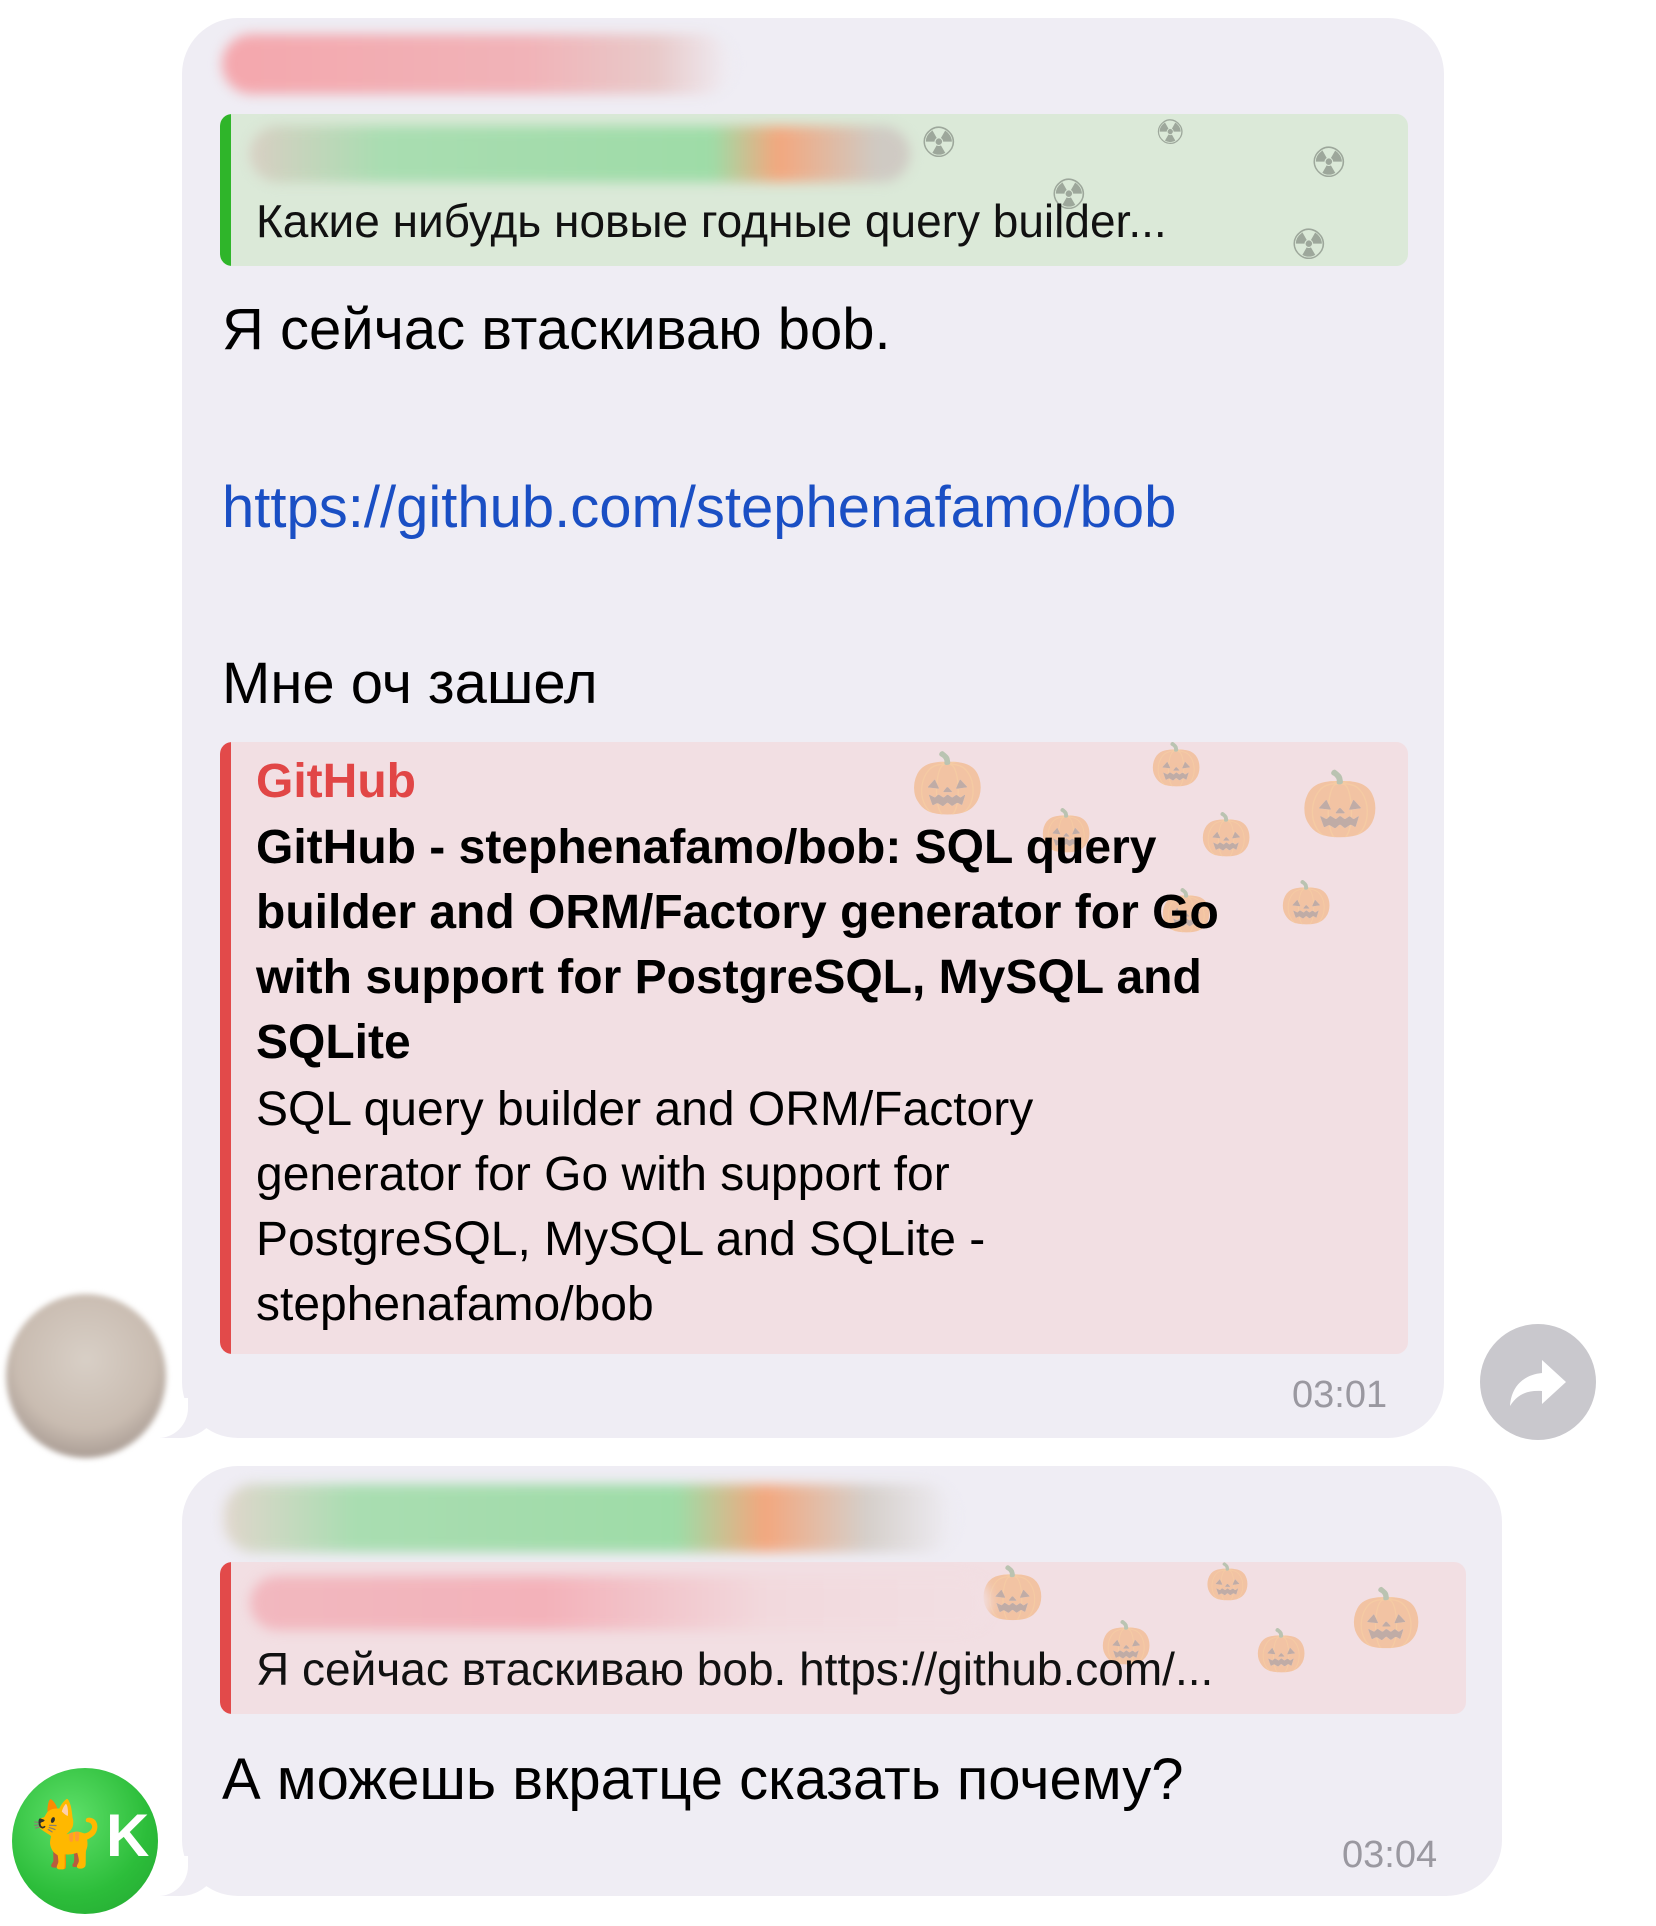 The height and width of the screenshot is (1926, 1656). I want to click on message-time: 03:01, so click(1340, 1395).